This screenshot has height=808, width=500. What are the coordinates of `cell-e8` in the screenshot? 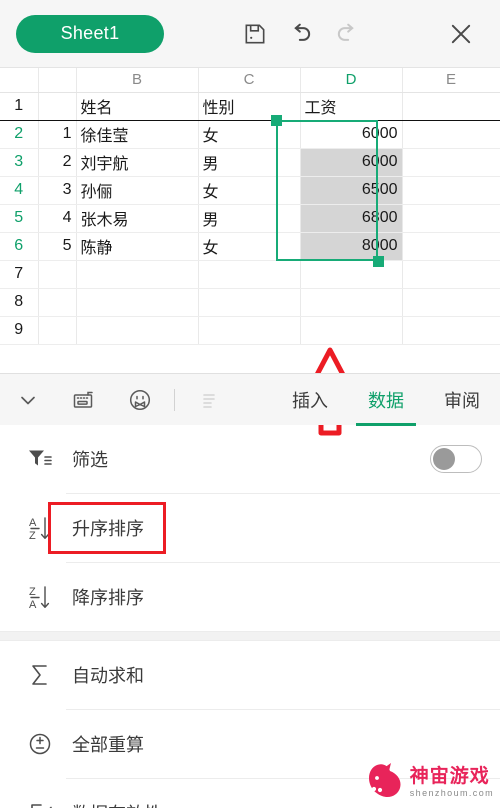 It's located at (451, 302).